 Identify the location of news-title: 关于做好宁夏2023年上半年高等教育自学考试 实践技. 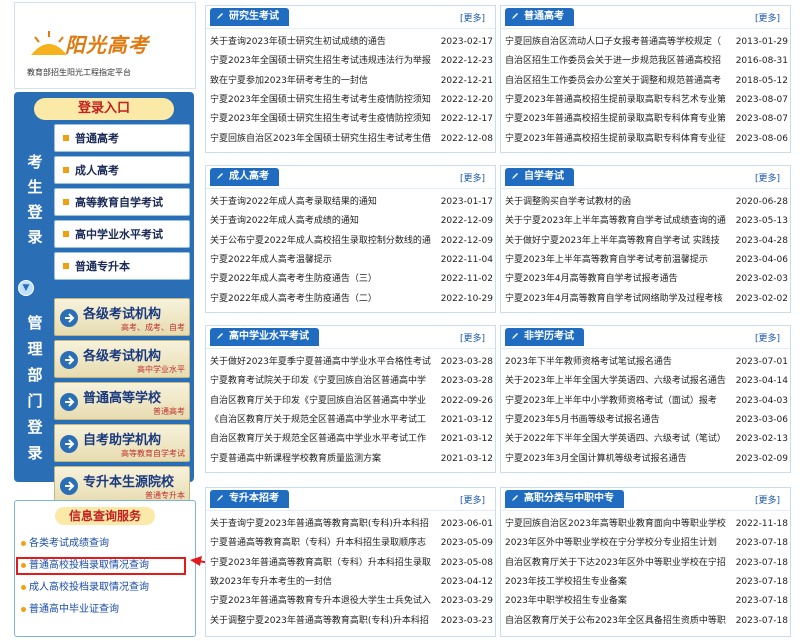
(619, 241).